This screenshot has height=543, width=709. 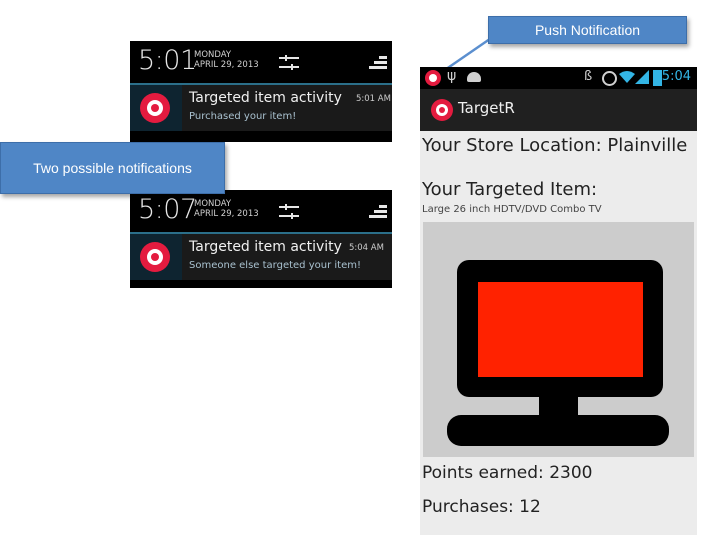 What do you see at coordinates (275, 265) in the screenshot?
I see `notification-message: Someone else targeted your item!` at bounding box center [275, 265].